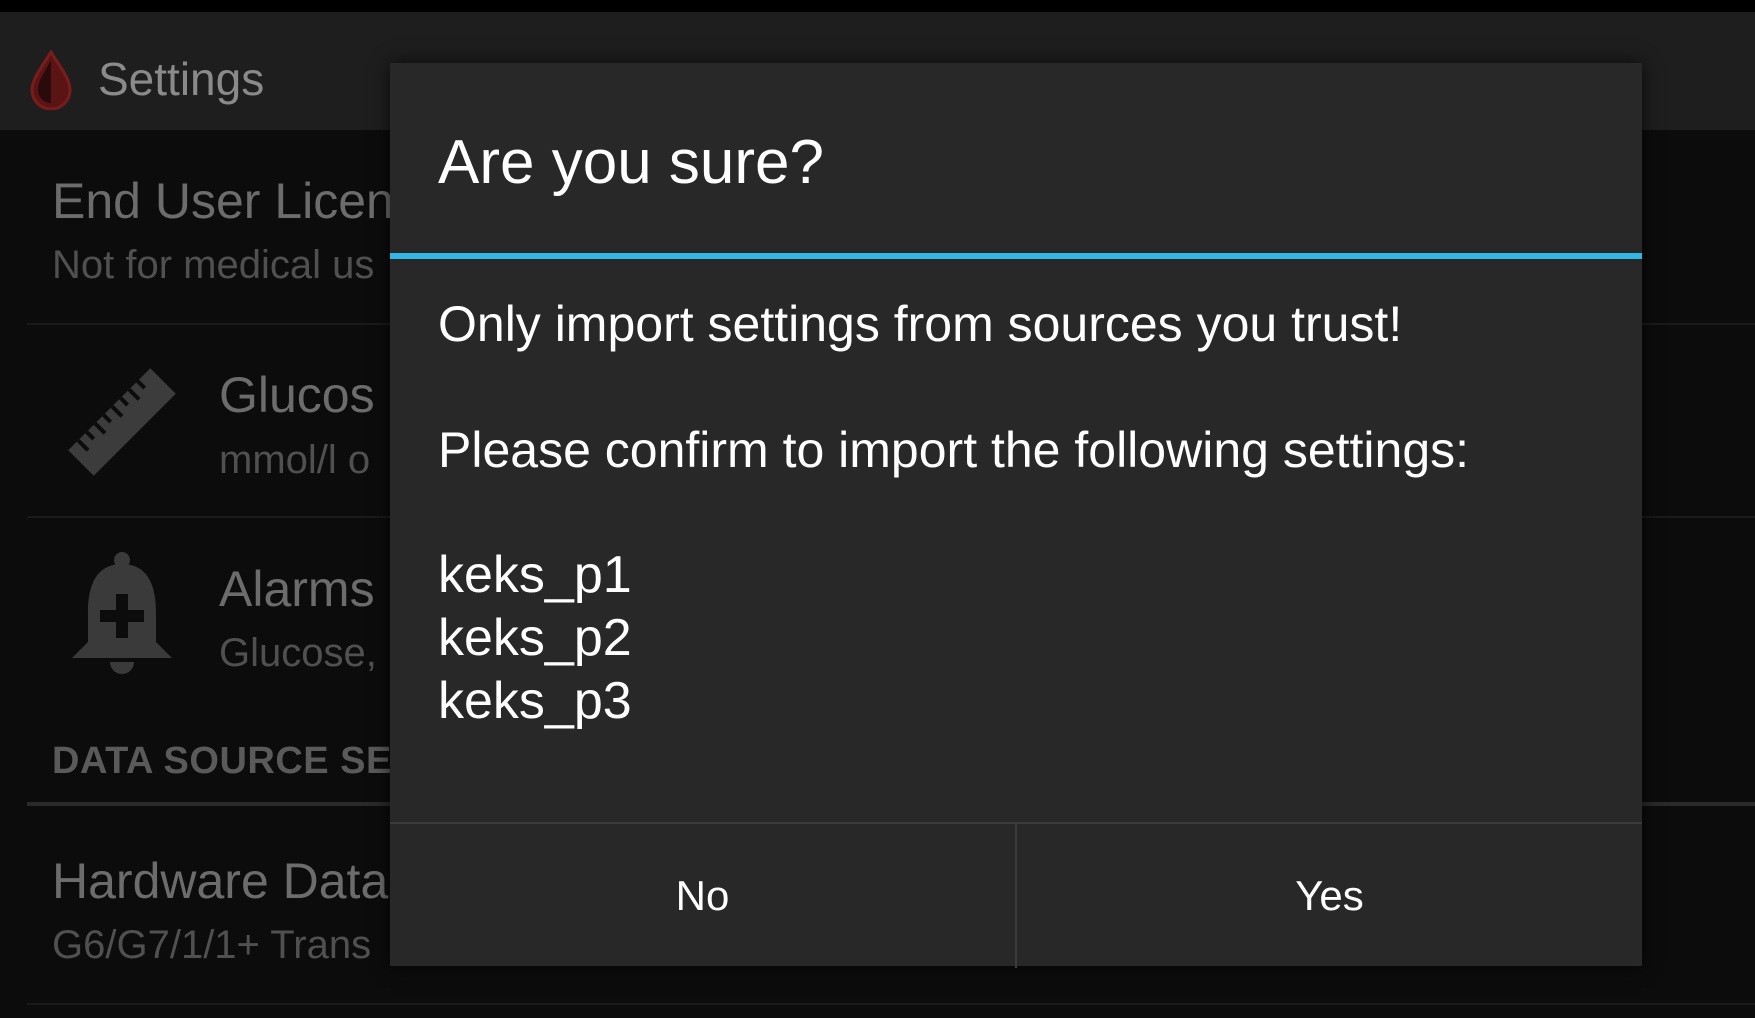 This screenshot has width=1755, height=1018. What do you see at coordinates (877, 6) in the screenshot?
I see `status-bar` at bounding box center [877, 6].